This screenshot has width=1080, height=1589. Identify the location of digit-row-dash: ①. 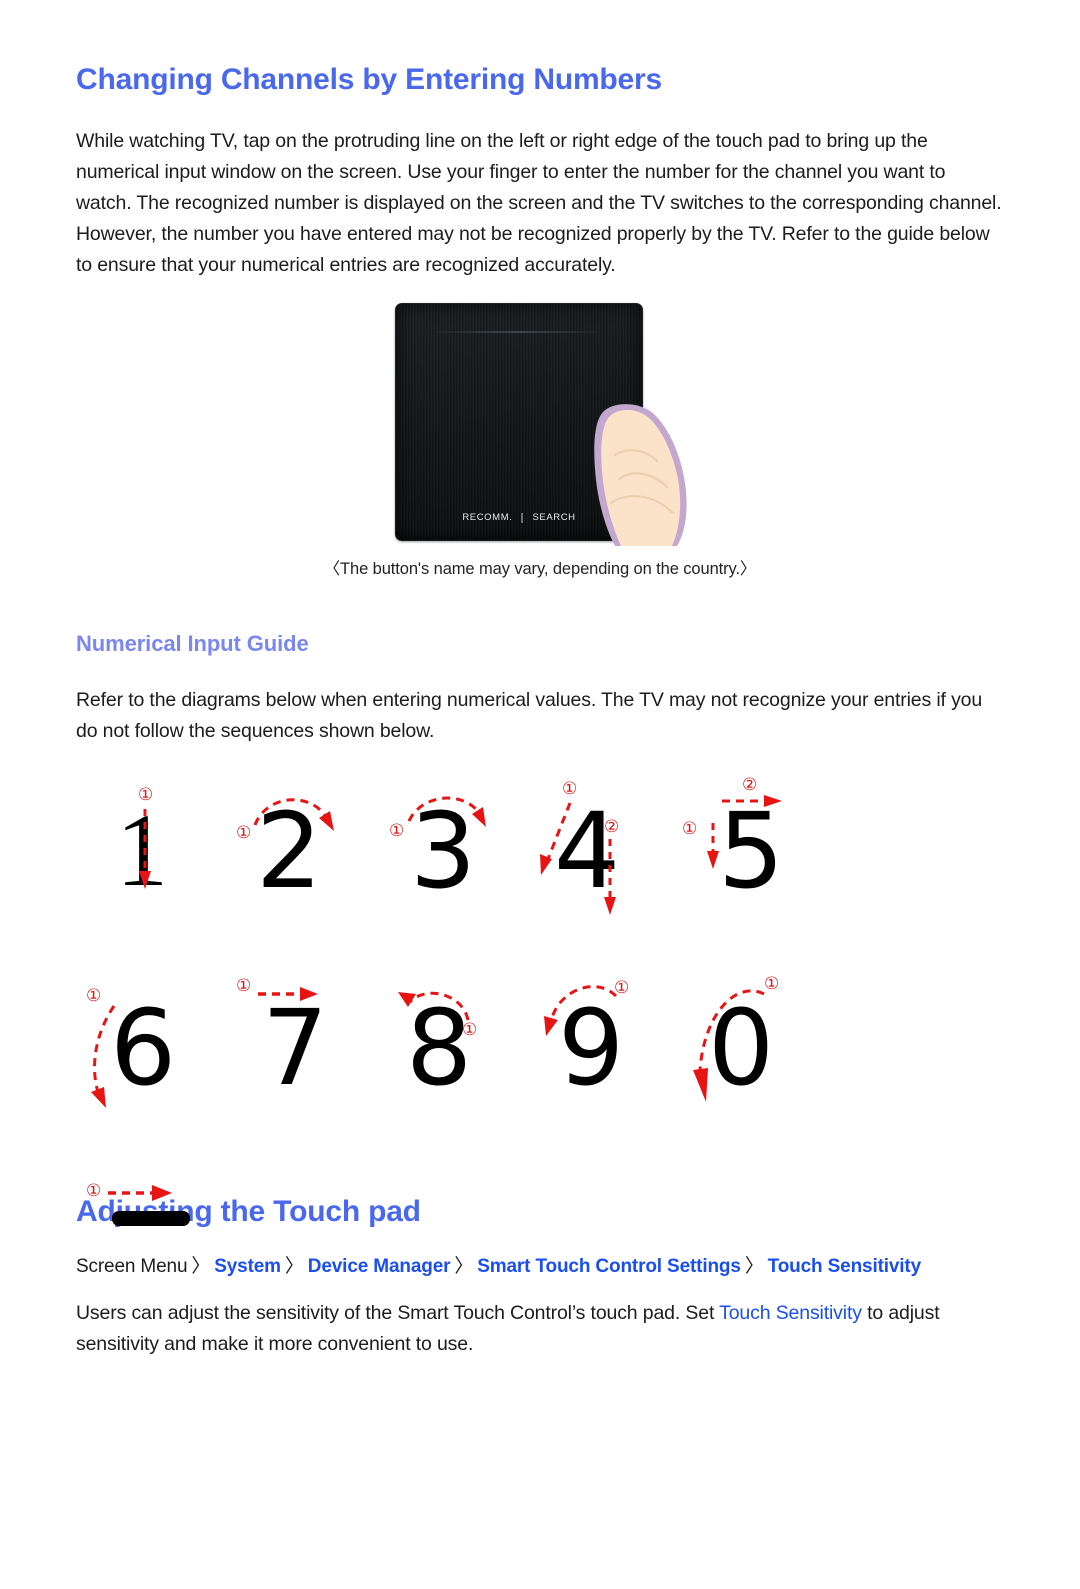
(540, 1205).